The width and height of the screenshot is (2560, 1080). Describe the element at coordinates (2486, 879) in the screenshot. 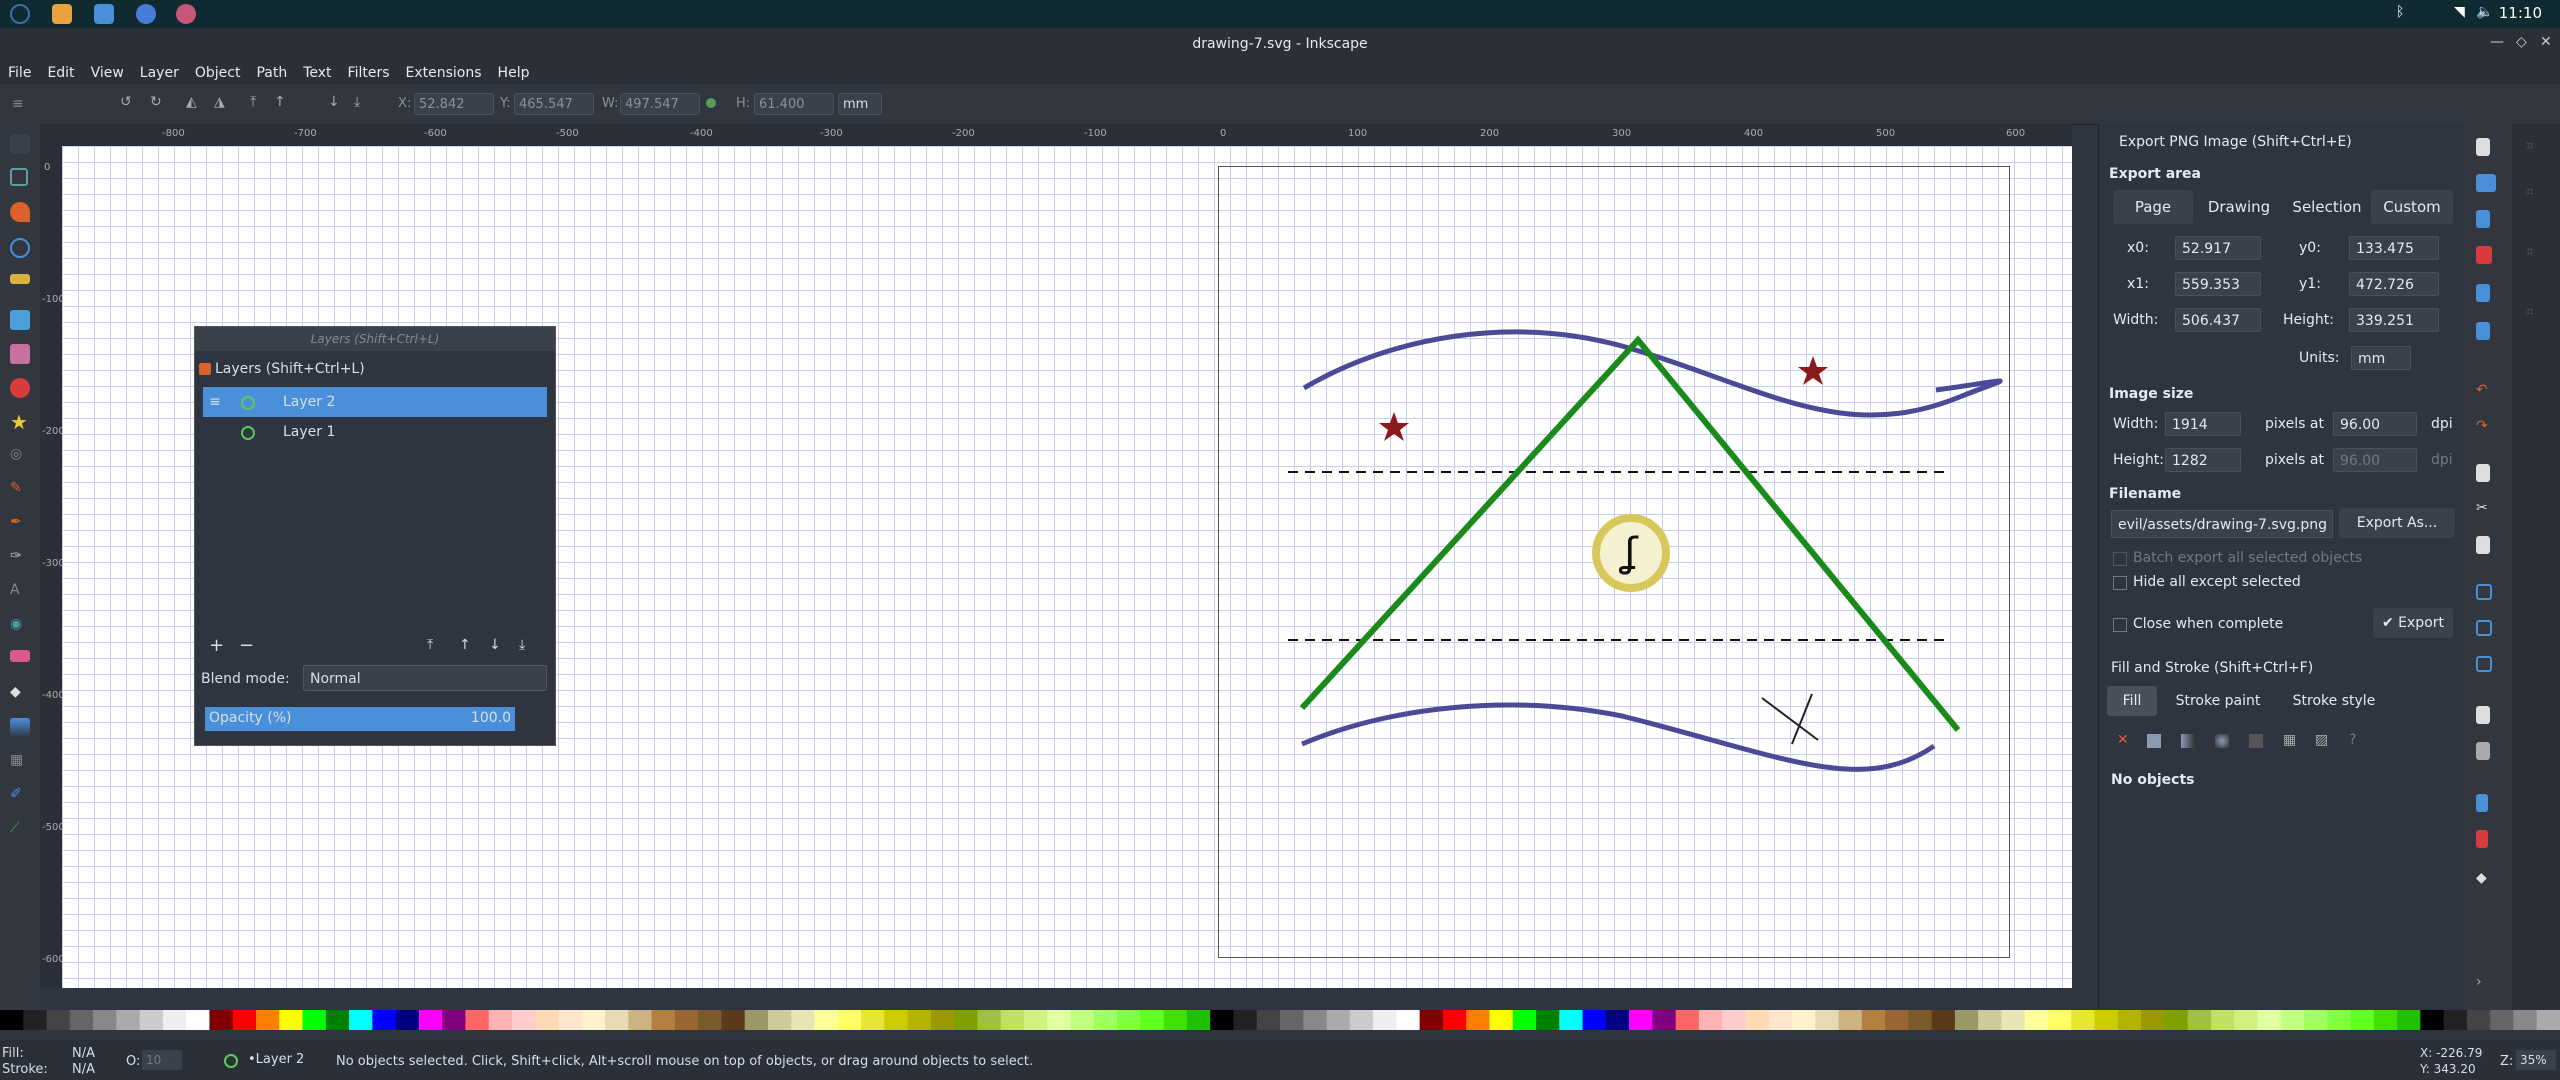

I see `fill-stroke-icon: ◆` at that location.